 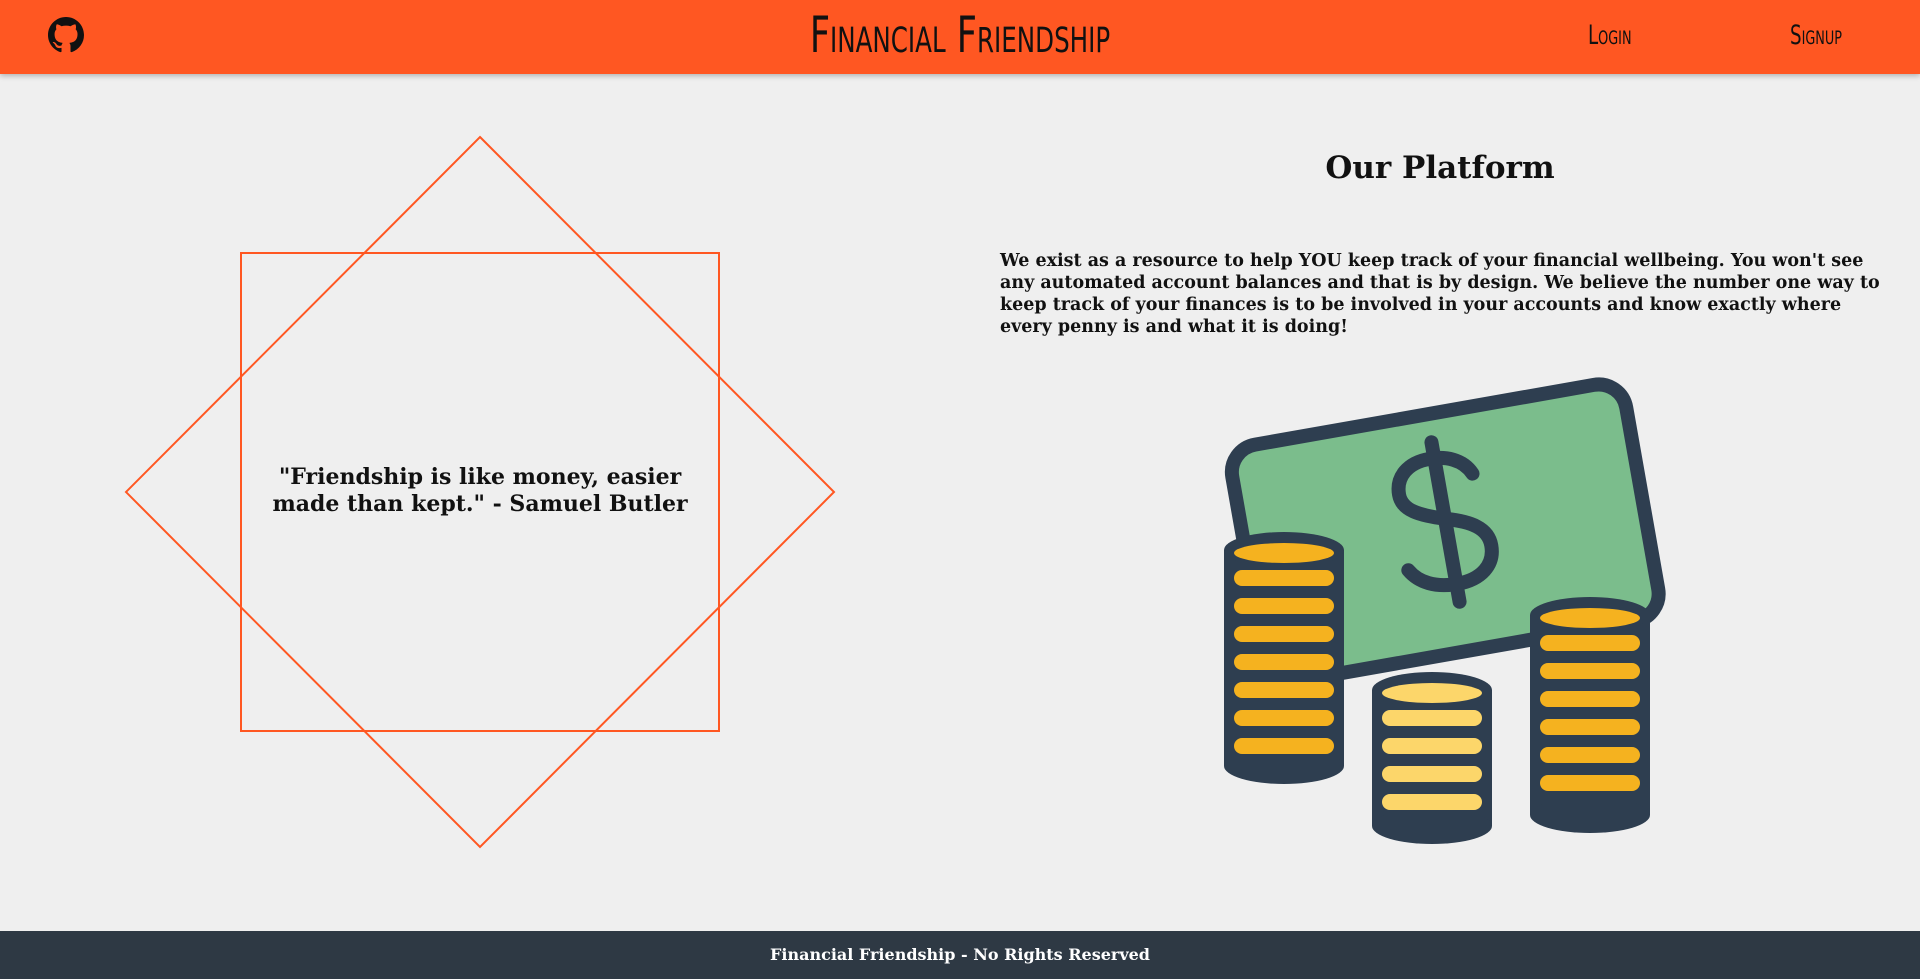 What do you see at coordinates (1440, 168) in the screenshot?
I see `platform-title: Our Platform` at bounding box center [1440, 168].